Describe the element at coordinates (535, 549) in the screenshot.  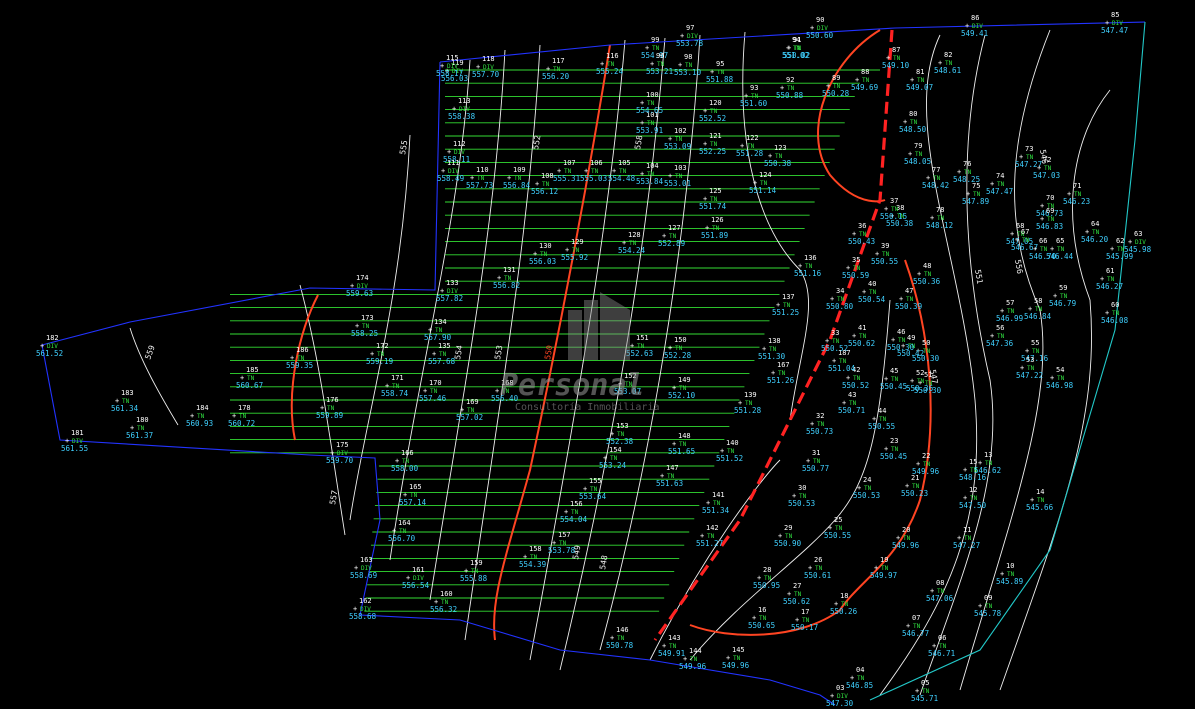
I see `point-number: 158` at that location.